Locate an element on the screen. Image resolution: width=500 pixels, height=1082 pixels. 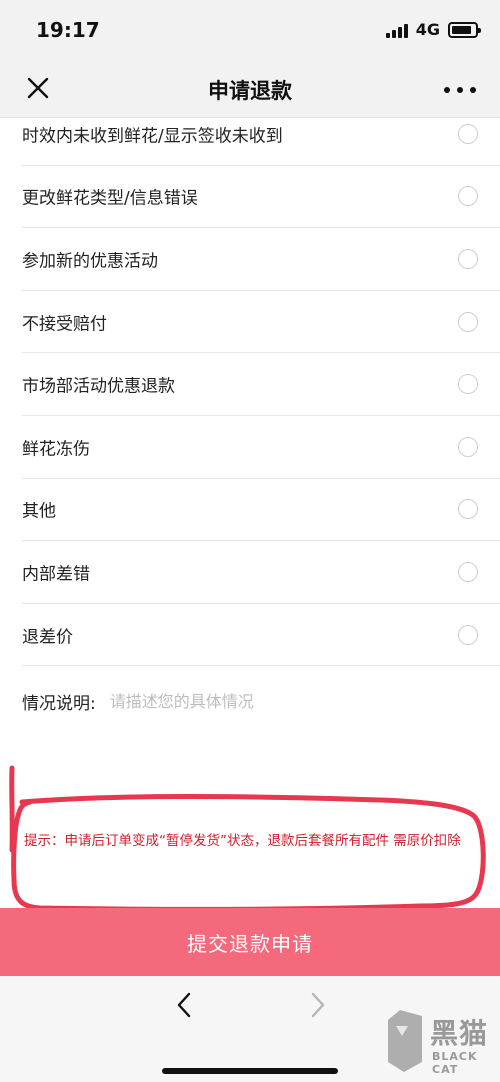
battery-icon is located at coordinates (464, 29).